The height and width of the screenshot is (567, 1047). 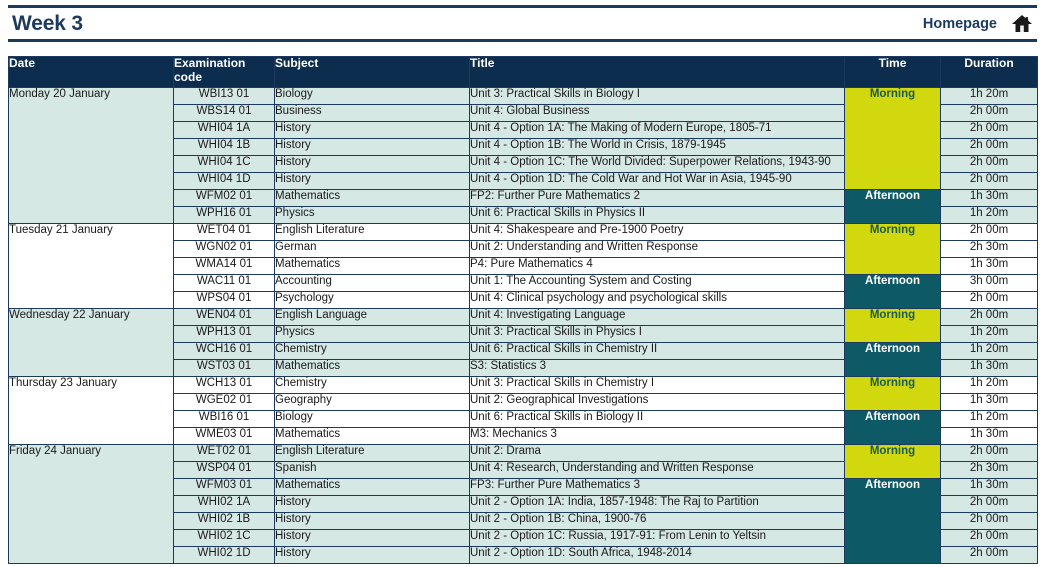 What do you see at coordinates (224, 317) in the screenshot?
I see `examination-code-cell: WEN04 01` at bounding box center [224, 317].